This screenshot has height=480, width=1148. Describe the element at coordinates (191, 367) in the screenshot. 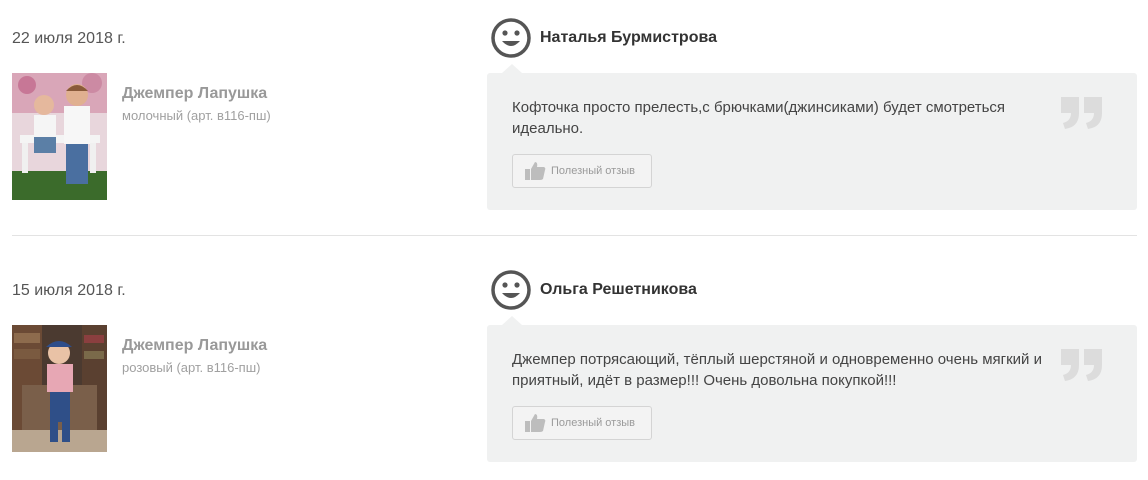

I see `product-variant: розовый (арт. в116-пш)` at that location.